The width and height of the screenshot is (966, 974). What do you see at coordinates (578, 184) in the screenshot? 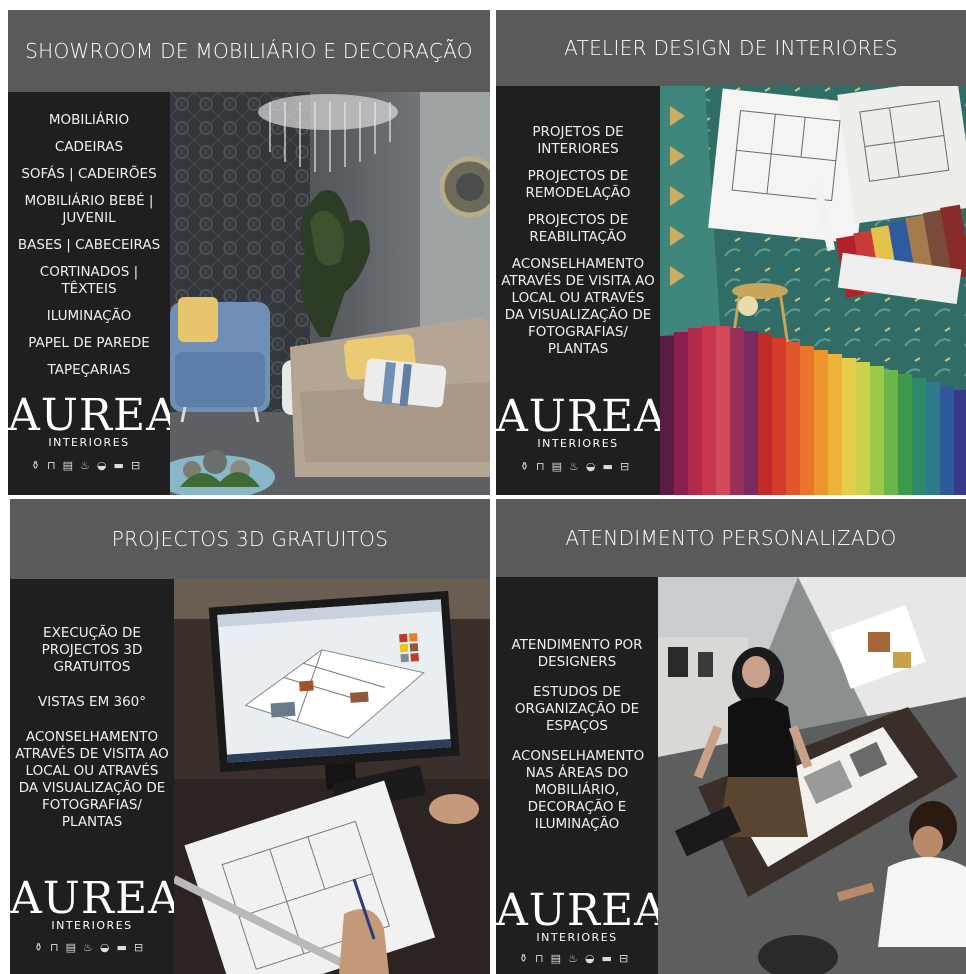
I see `list-item: PROJECTOS DE REMODELAÇÃO` at bounding box center [578, 184].